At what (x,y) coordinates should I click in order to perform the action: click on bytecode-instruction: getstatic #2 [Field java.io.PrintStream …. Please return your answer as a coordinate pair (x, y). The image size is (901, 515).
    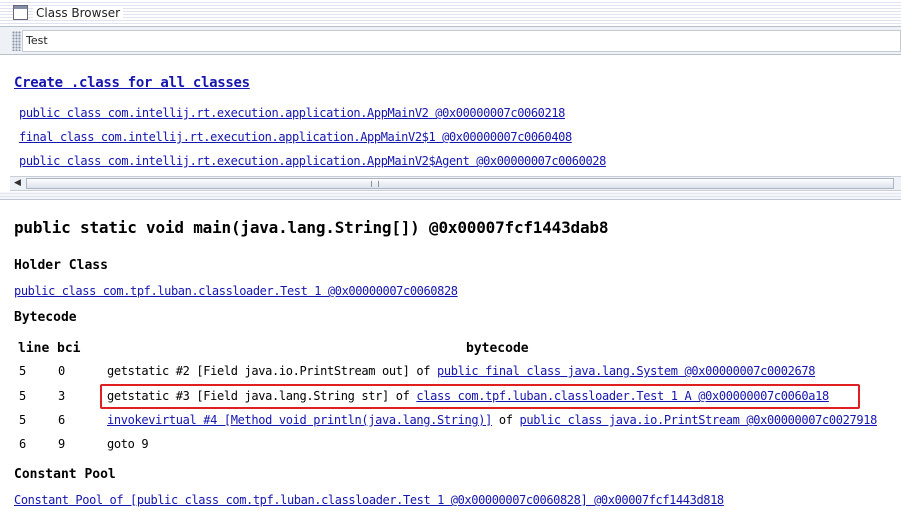
    Looking at the image, I should click on (461, 371).